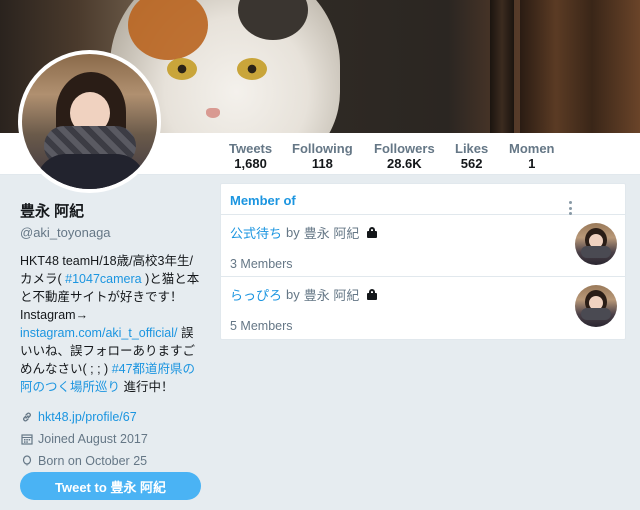 The width and height of the screenshot is (640, 510). I want to click on nav-likes-count: 562, so click(471, 163).